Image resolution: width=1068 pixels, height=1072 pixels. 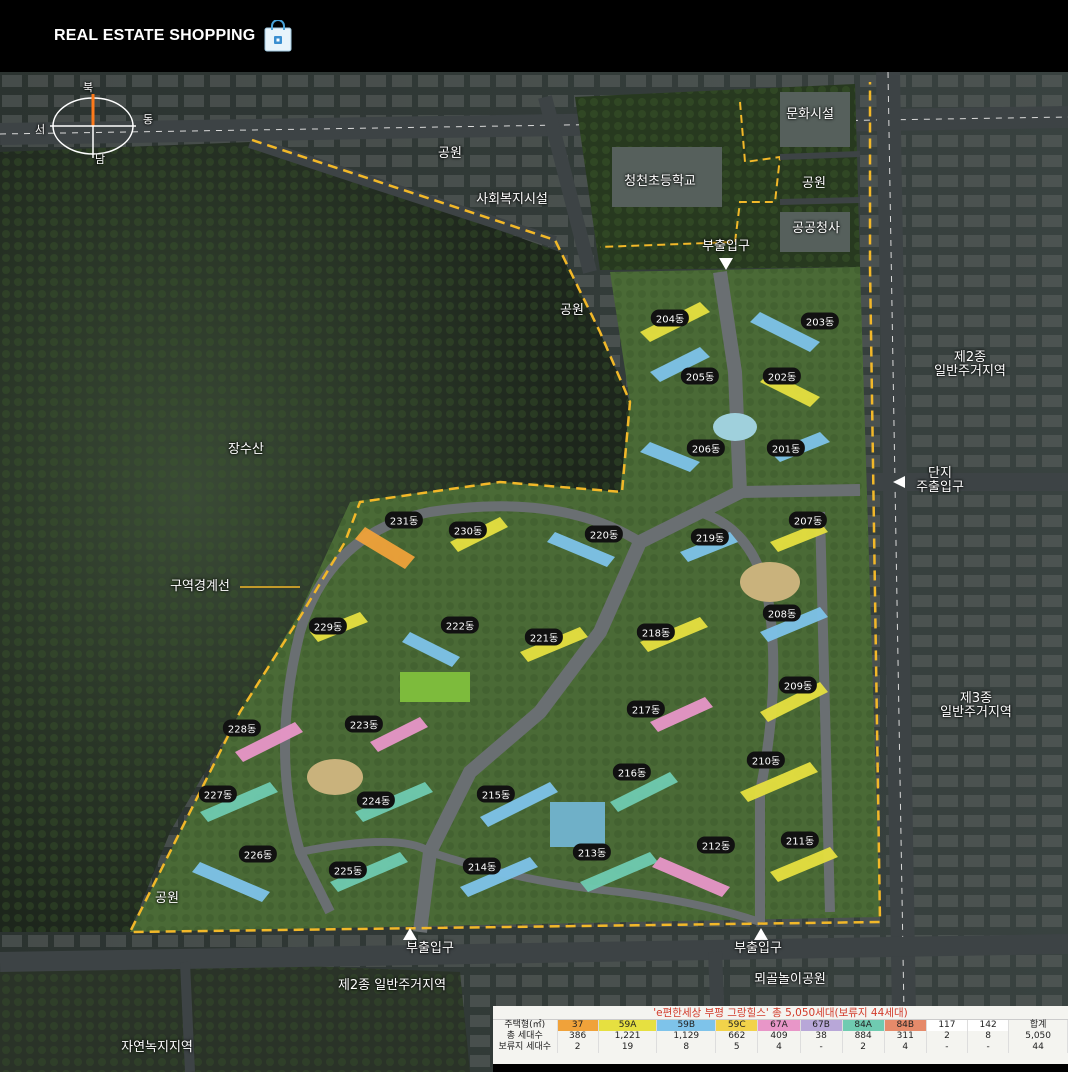 What do you see at coordinates (737, 1025) in the screenshot?
I see `unit-type-cell: 59C` at bounding box center [737, 1025].